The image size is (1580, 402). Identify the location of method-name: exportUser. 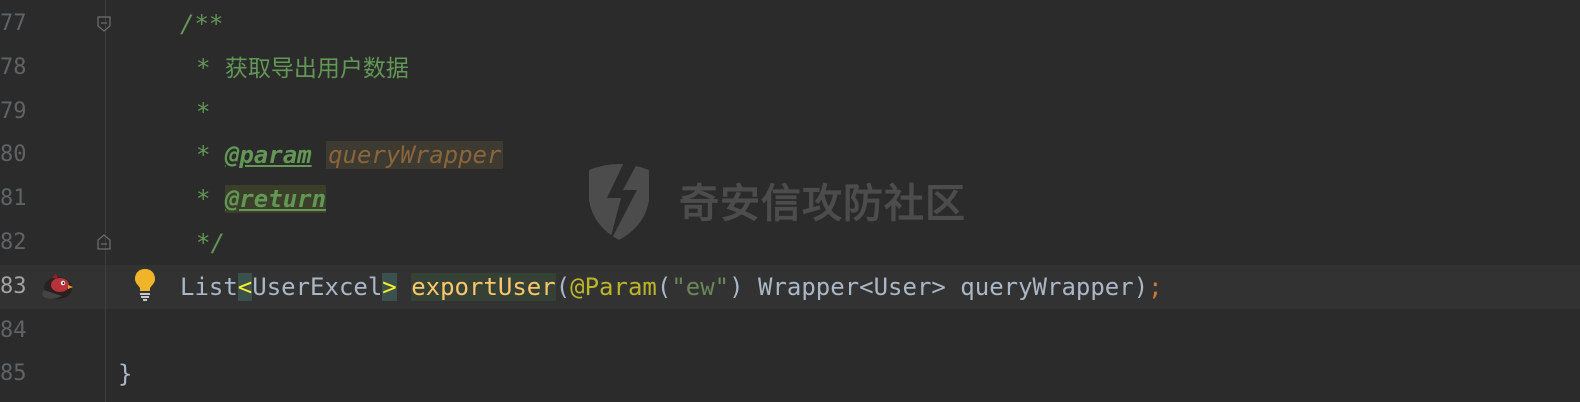
(483, 287).